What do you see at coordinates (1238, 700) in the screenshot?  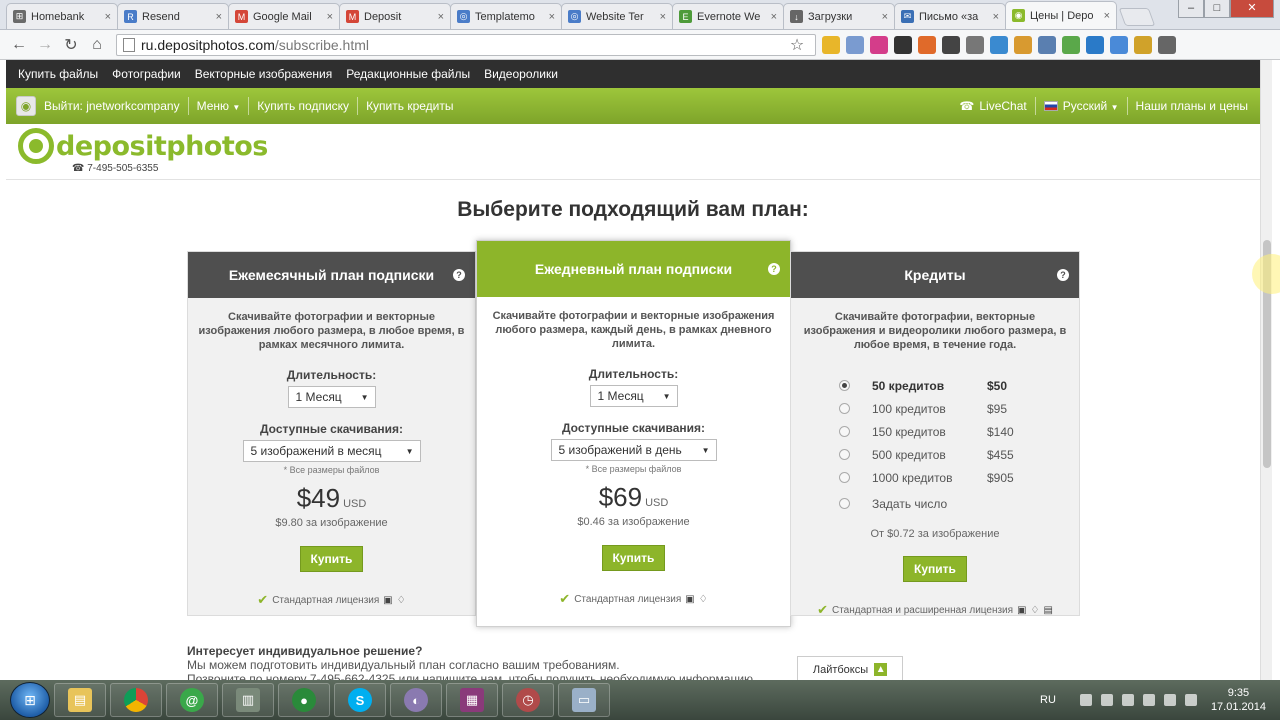 I see `clock: 9:35 17.01.2014` at bounding box center [1238, 700].